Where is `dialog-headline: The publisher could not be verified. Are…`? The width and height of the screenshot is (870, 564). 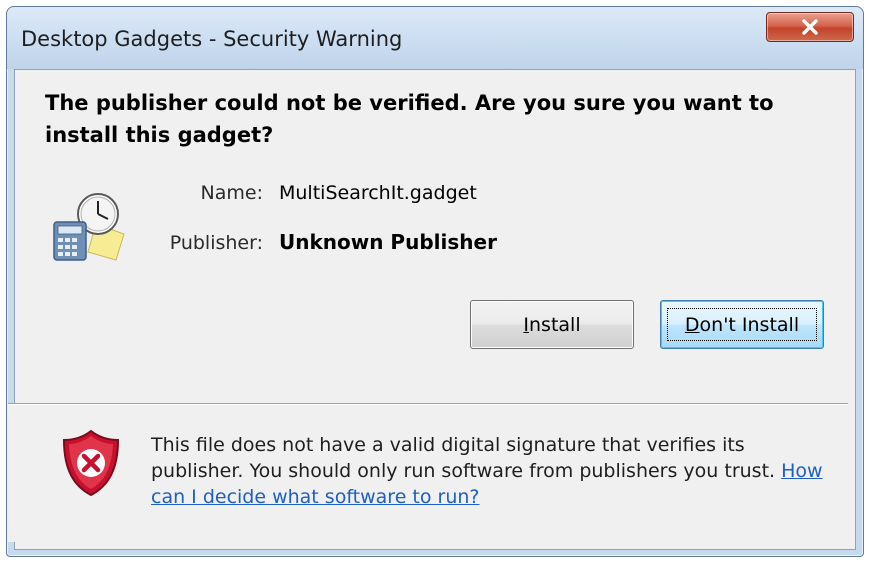
dialog-headline: The publisher could not be verified. Are… is located at coordinates (409, 119).